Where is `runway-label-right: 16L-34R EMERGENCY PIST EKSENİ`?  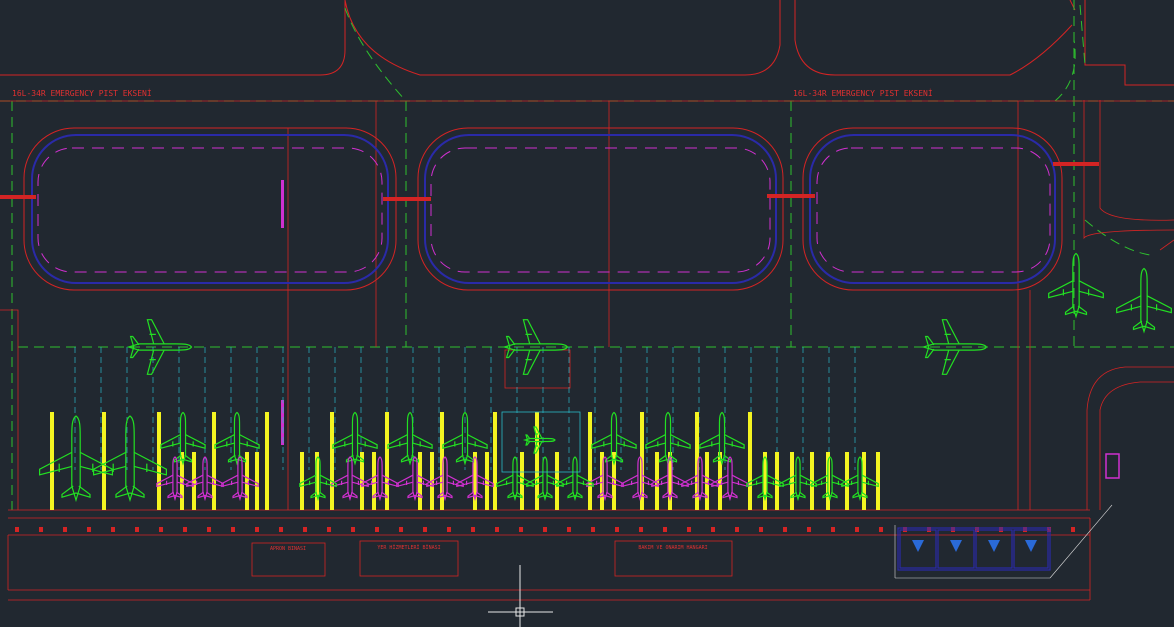
runway-label-right: 16L-34R EMERGENCY PIST EKSENİ is located at coordinates (863, 93).